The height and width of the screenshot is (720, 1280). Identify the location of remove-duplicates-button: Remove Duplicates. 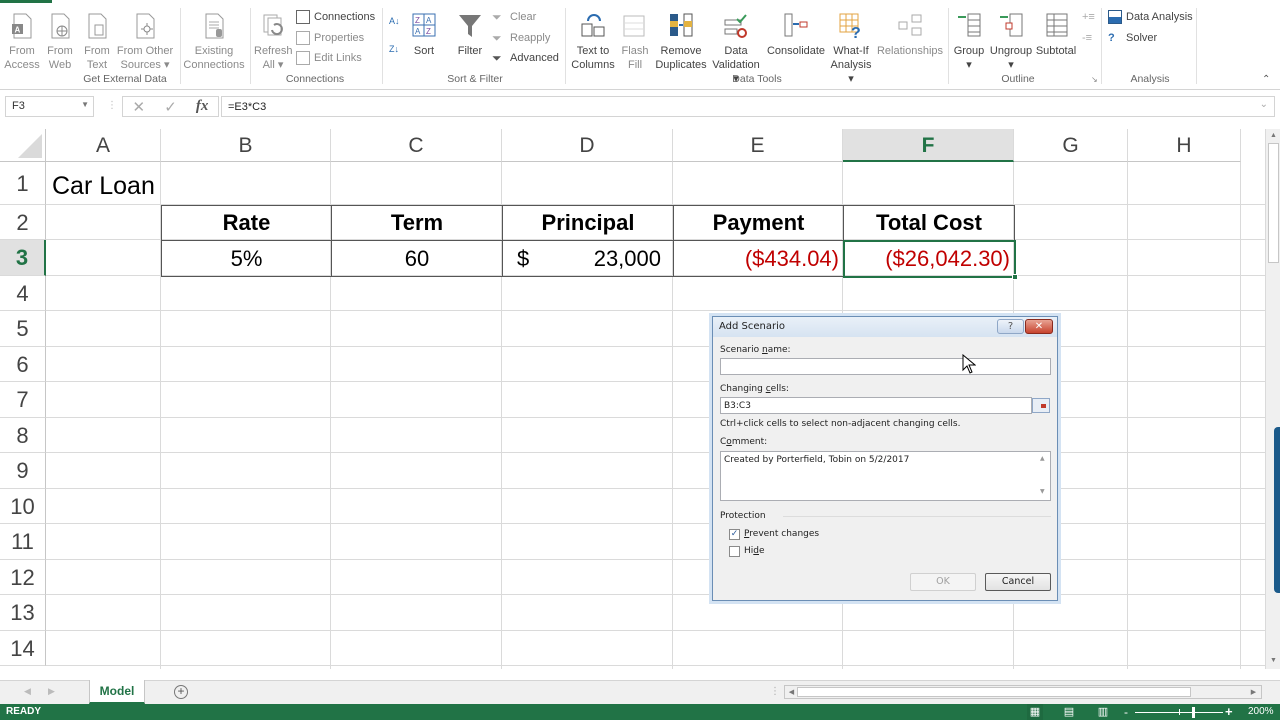
(681, 42).